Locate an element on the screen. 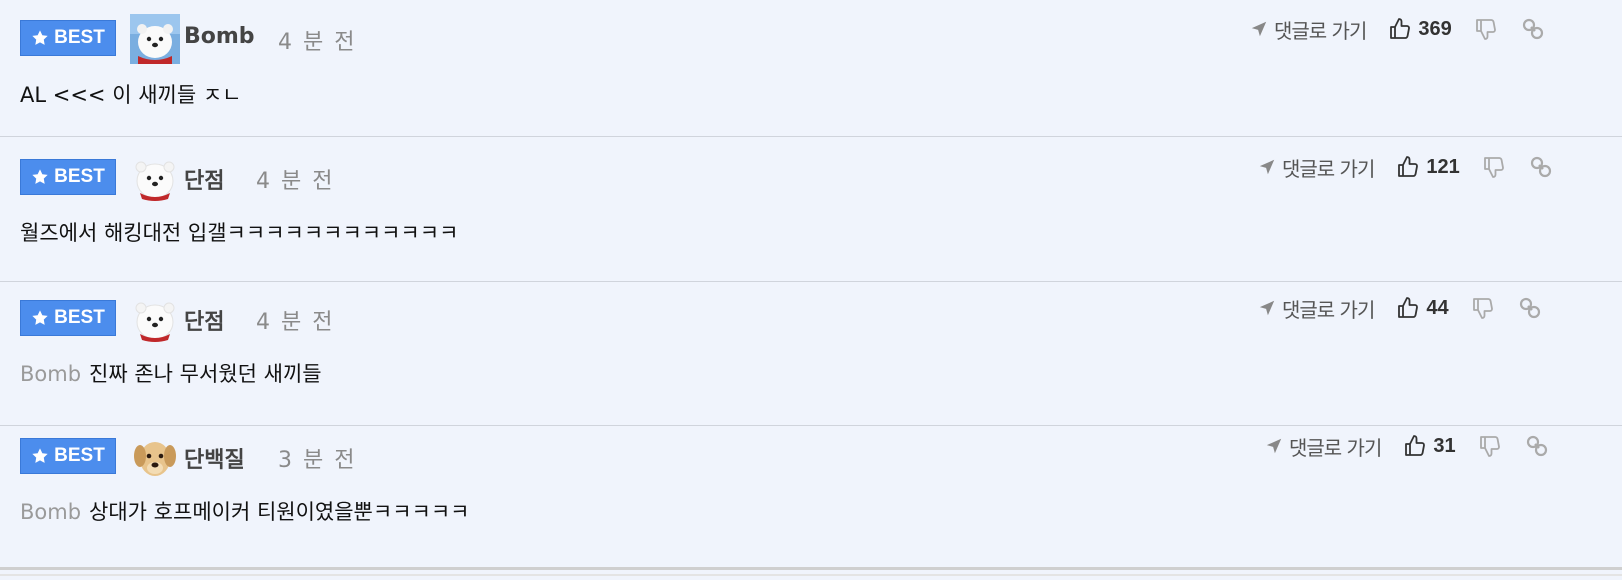 Image resolution: width=1622 pixels, height=580 pixels. upvote-count: 44 is located at coordinates (1437, 307).